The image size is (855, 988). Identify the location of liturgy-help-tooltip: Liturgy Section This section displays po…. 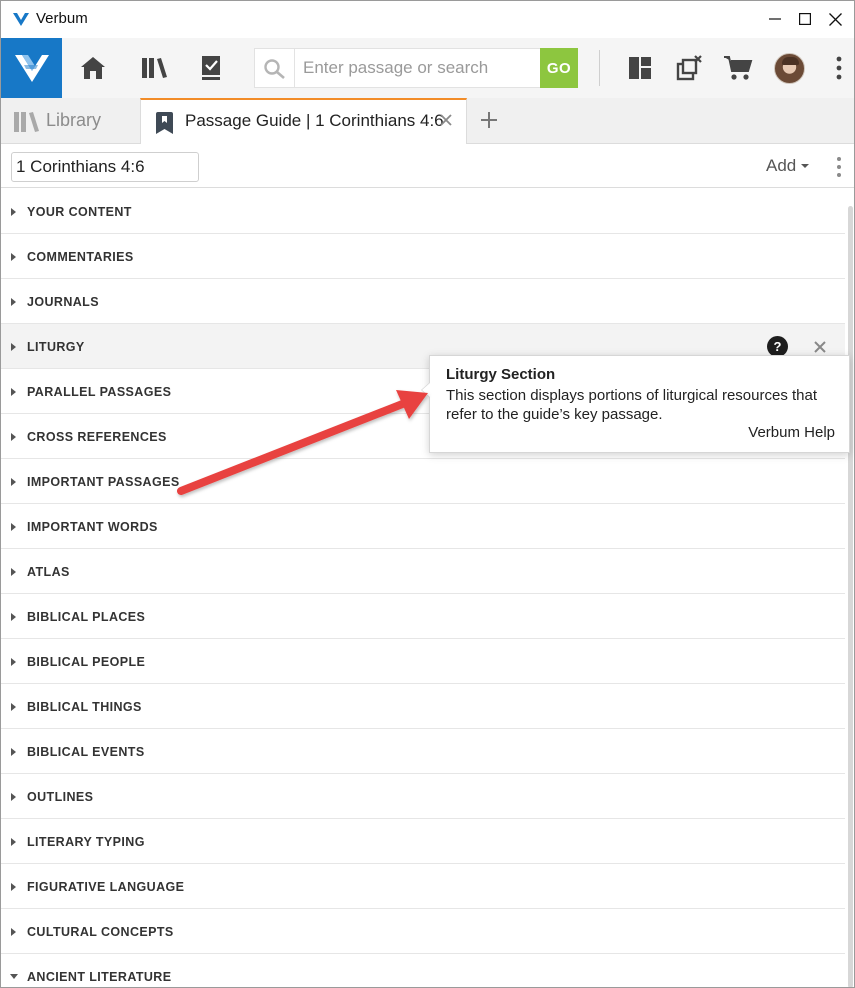
(635, 404).